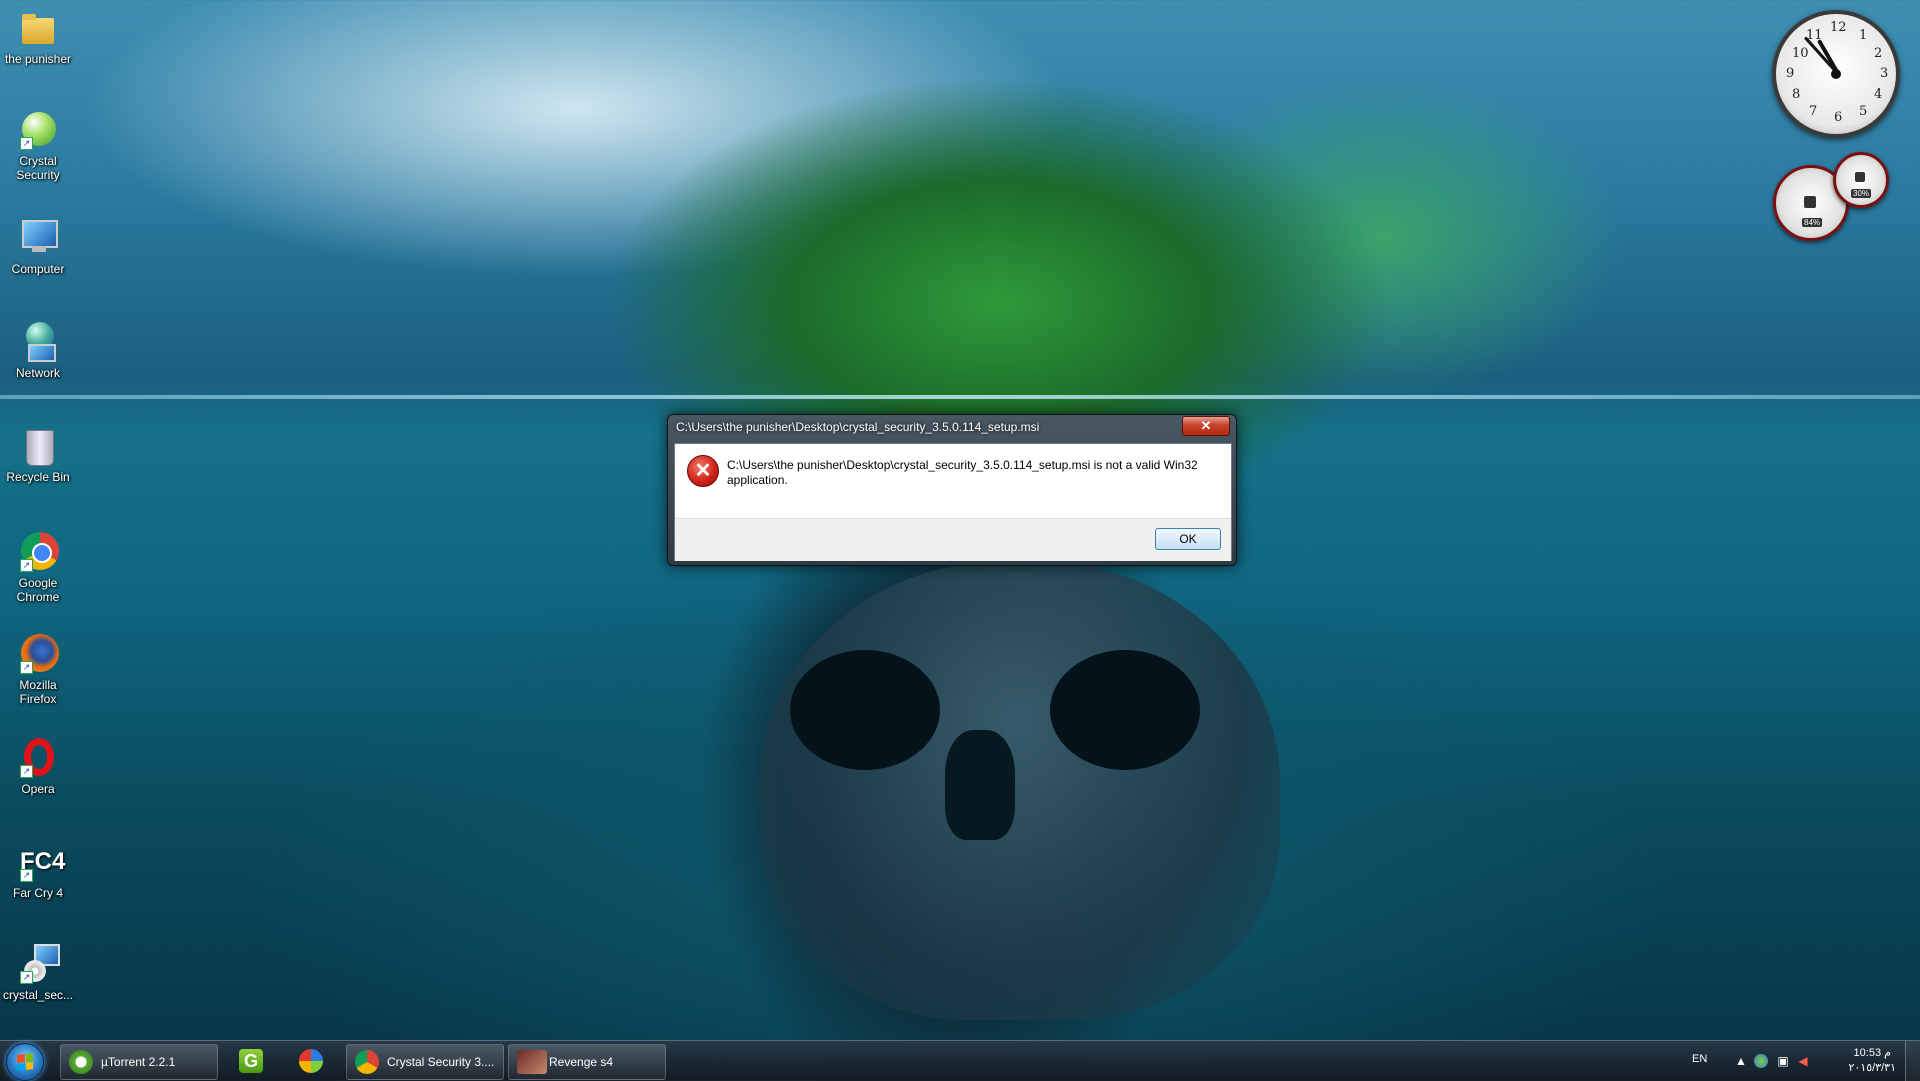 Image resolution: width=1920 pixels, height=1081 pixels. I want to click on desktop-icon-computer: Computer, so click(38, 247).